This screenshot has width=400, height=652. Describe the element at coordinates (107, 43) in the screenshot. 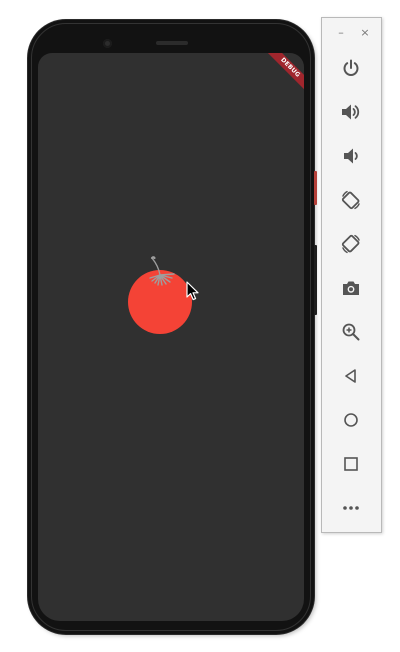

I see `front-camera` at that location.